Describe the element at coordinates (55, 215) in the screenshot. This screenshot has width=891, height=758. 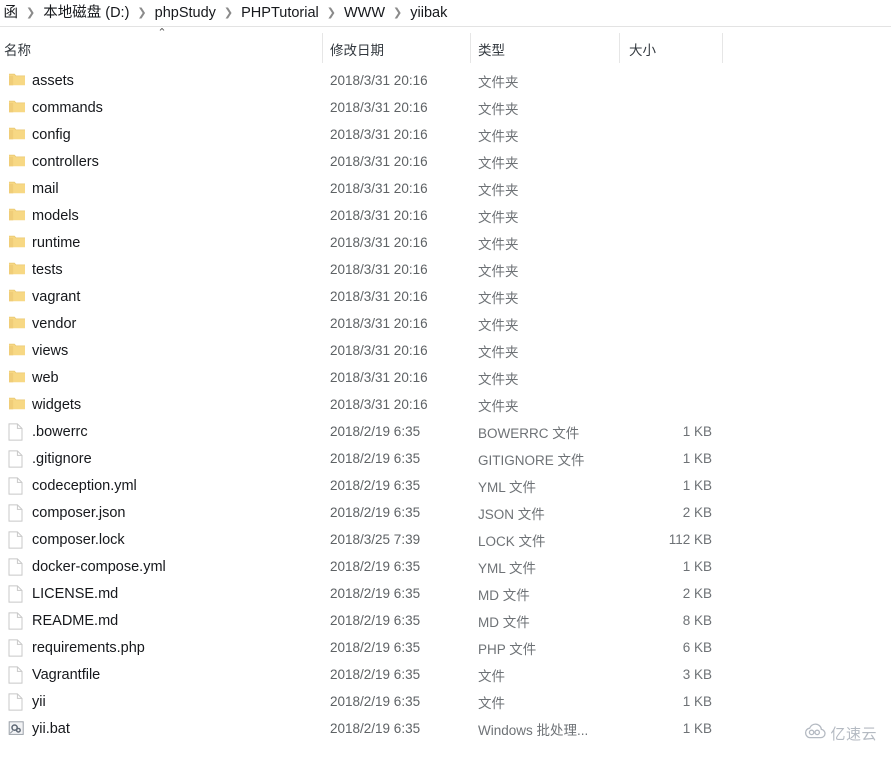
I see `file-name: models` at that location.